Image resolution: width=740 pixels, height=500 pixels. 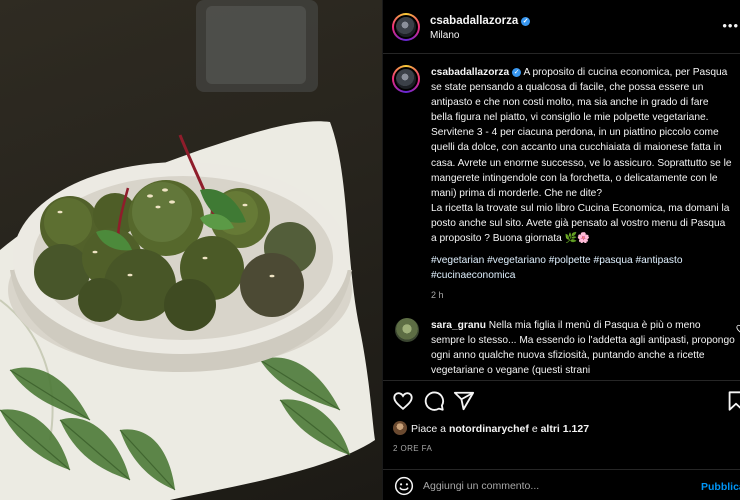 I want to click on heart-icon, so click(x=403, y=401).